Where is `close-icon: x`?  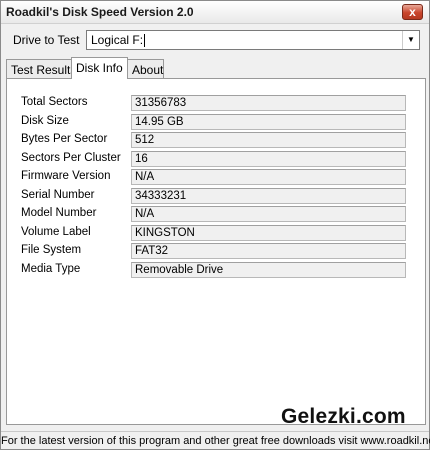
close-icon: x is located at coordinates (412, 12).